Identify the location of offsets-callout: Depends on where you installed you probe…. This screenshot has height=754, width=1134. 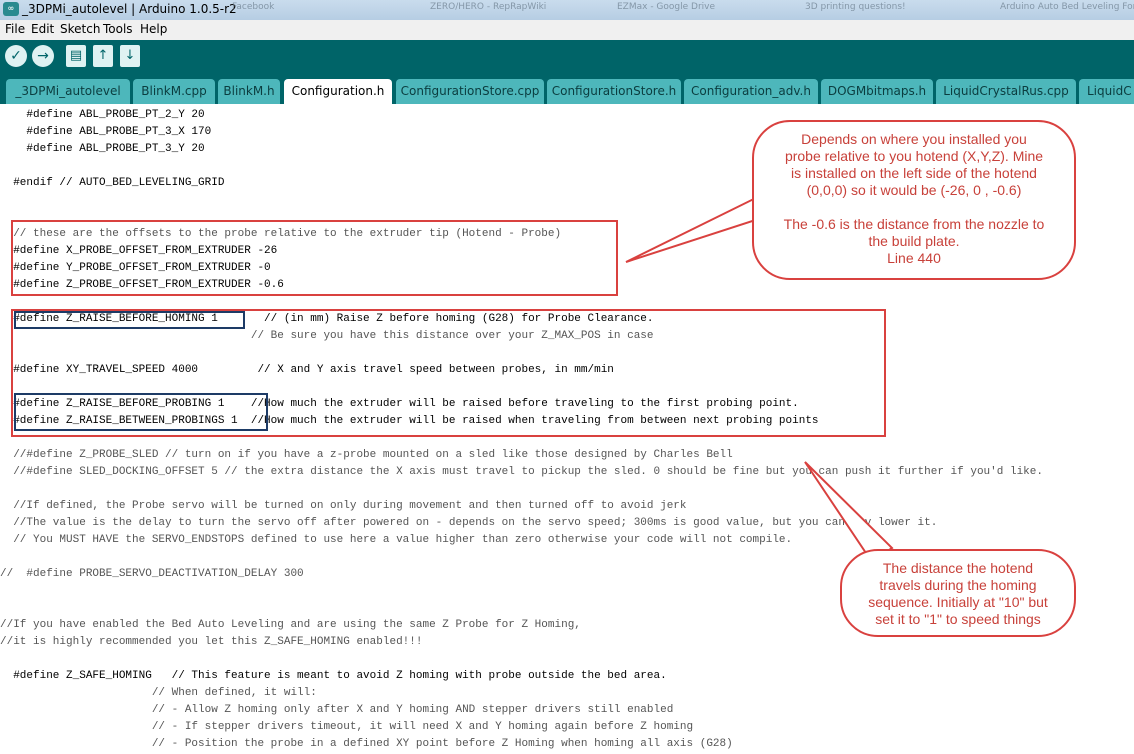
(914, 200).